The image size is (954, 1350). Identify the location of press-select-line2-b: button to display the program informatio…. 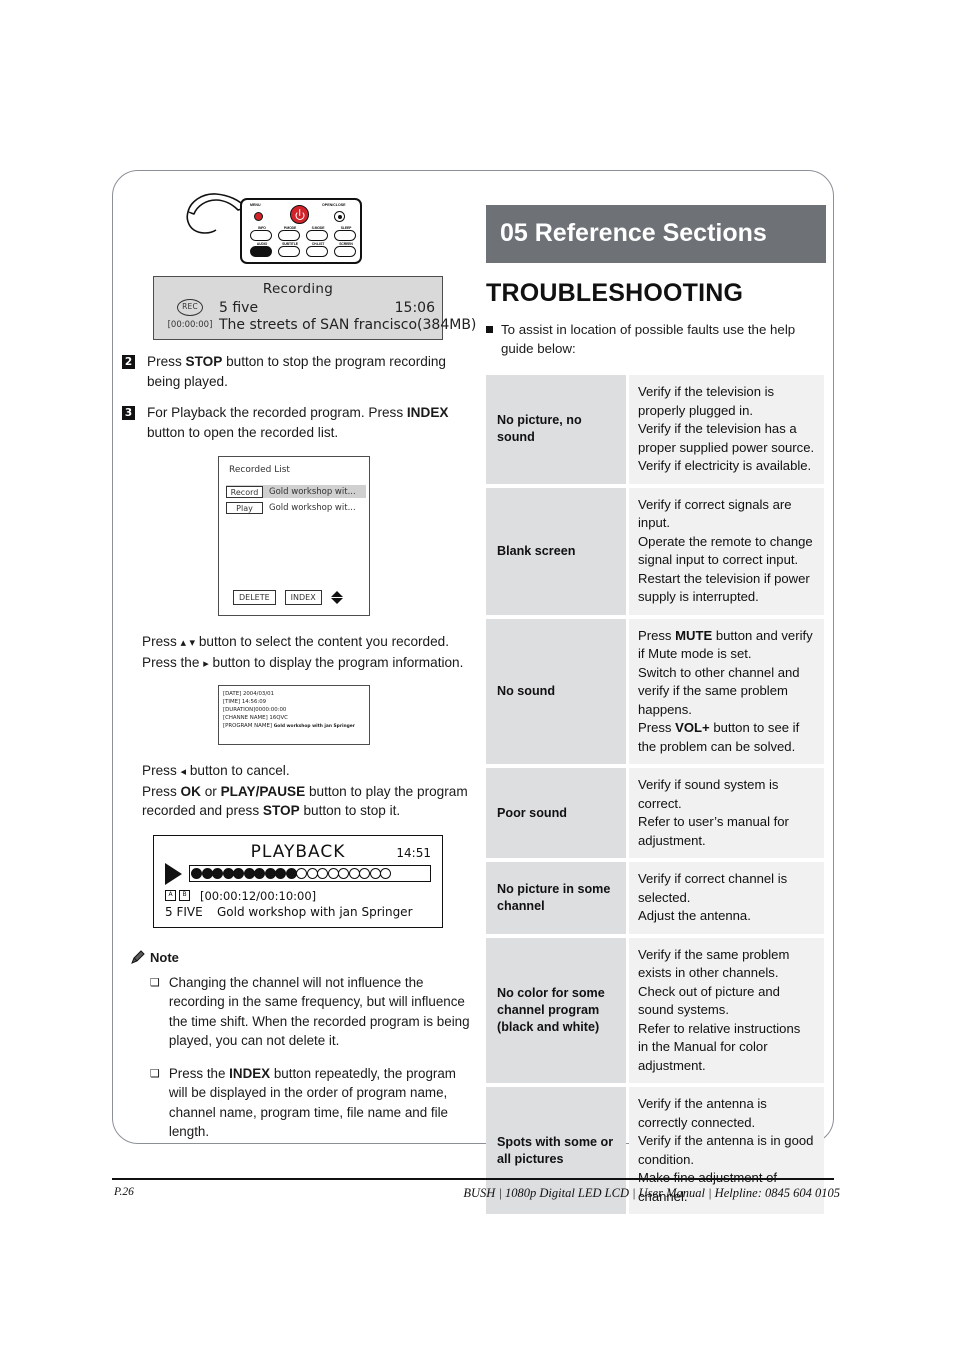
(338, 662).